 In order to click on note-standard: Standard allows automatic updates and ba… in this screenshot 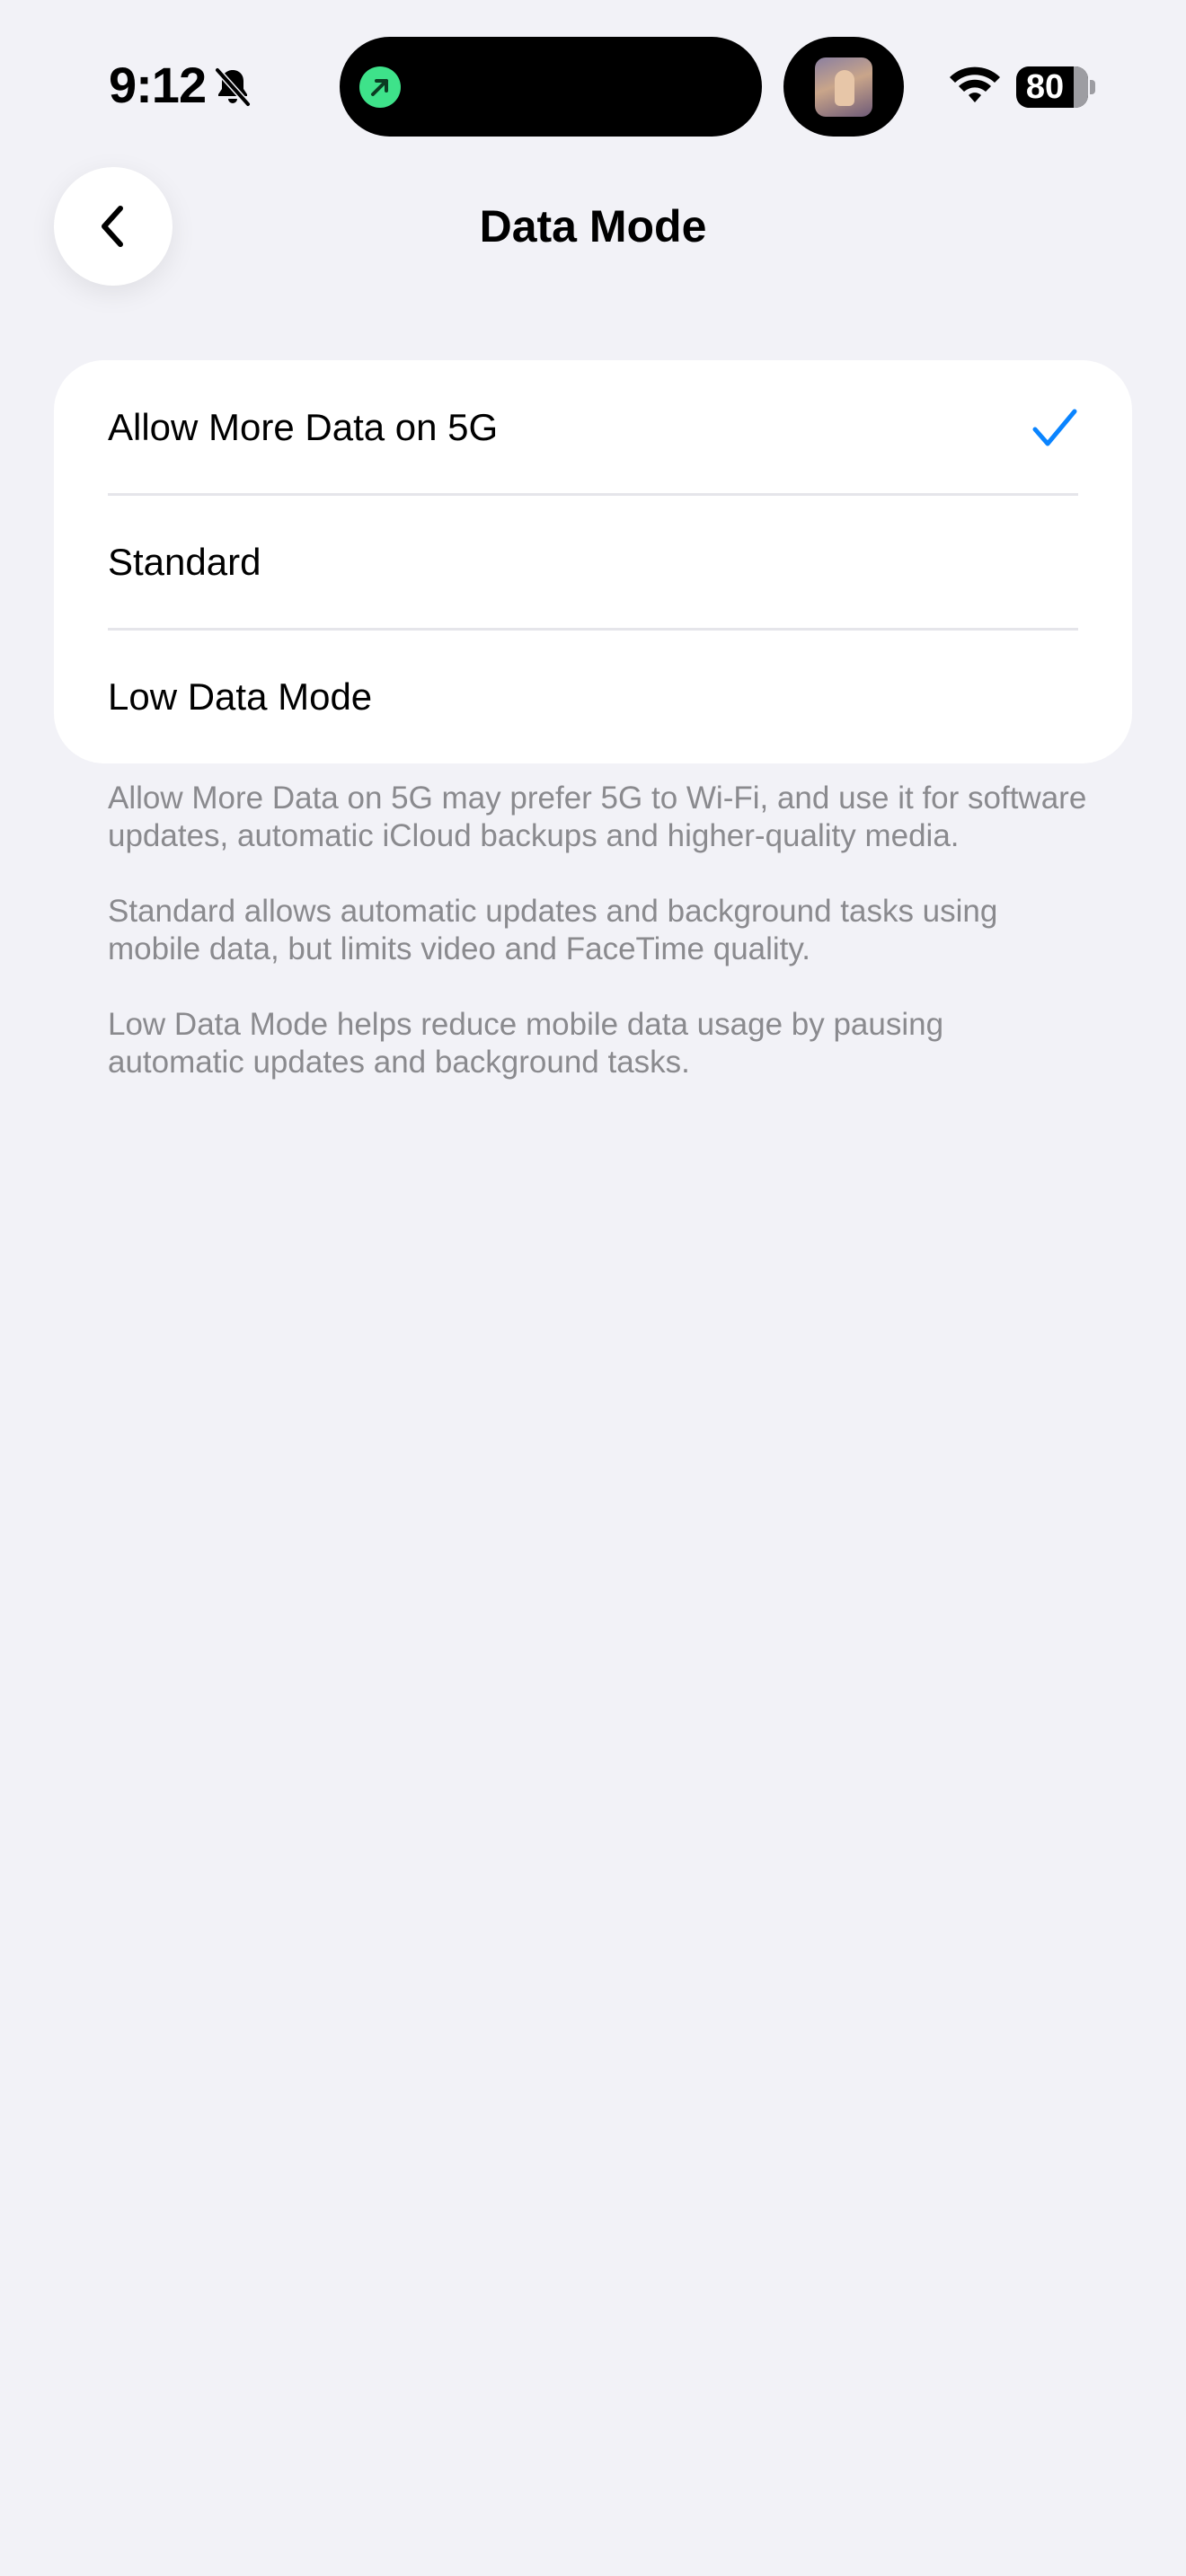, I will do `click(553, 930)`.